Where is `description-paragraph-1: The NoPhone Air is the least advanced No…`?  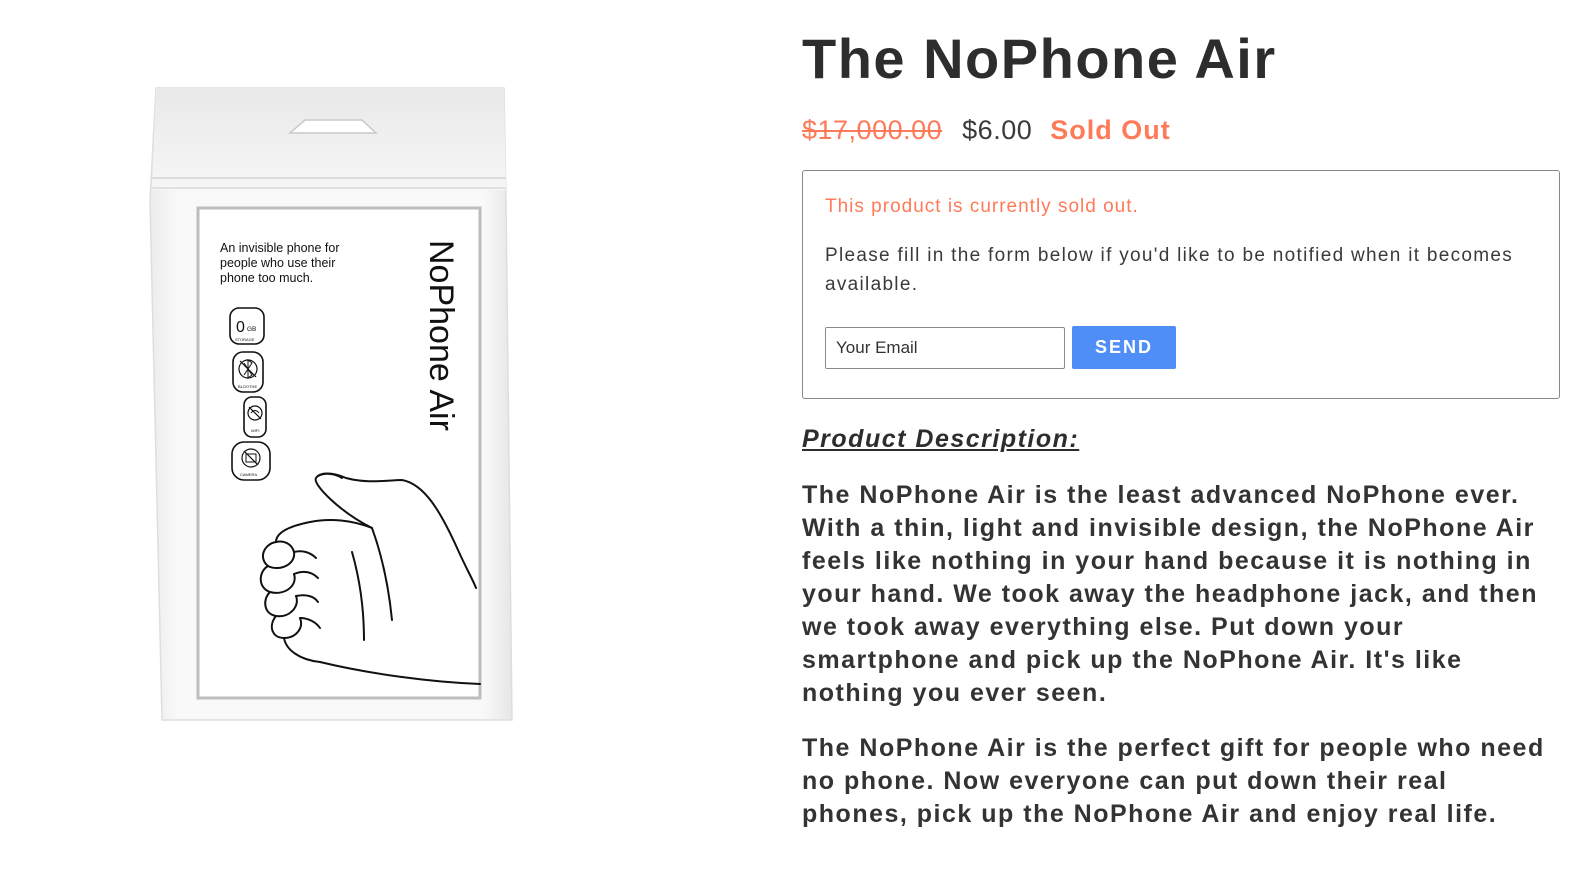
description-paragraph-1: The NoPhone Air is the least advanced No… is located at coordinates (1170, 594).